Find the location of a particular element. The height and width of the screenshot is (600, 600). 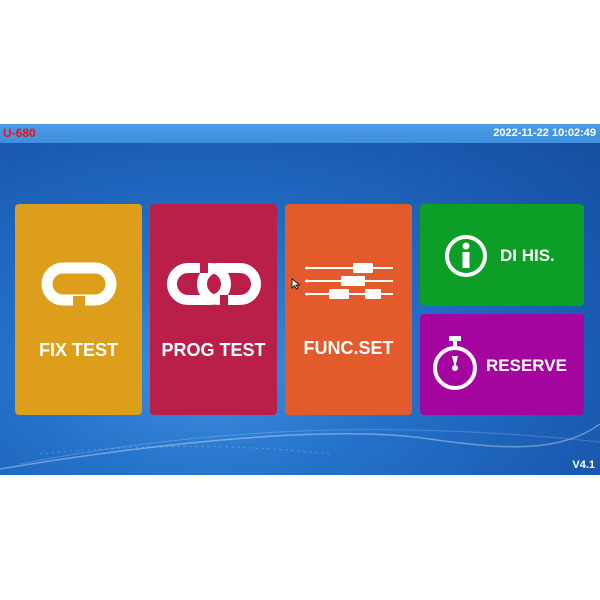

di-his-label: DI HIS. is located at coordinates (527, 255).